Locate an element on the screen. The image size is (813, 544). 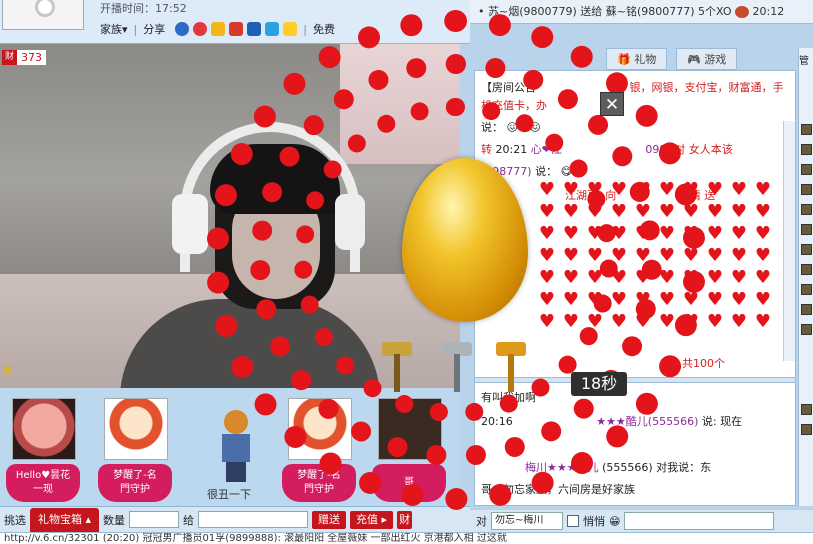
video-wall is located at coordinates (400, 104).